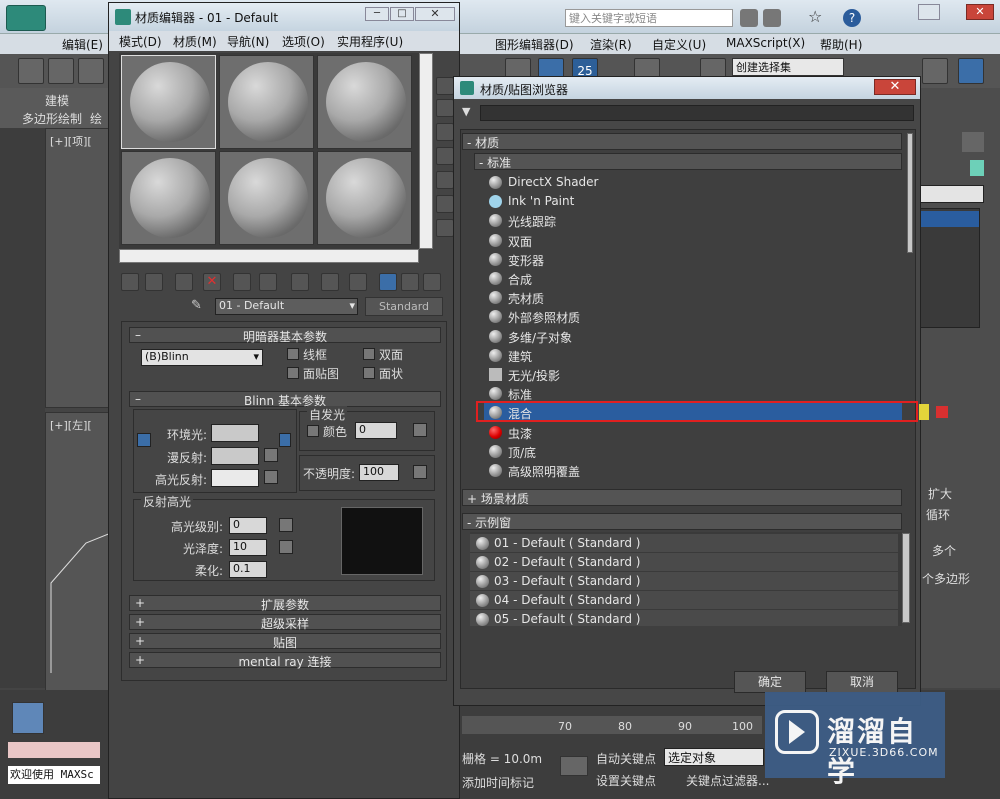 The height and width of the screenshot is (799, 1000). Describe the element at coordinates (248, 41) in the screenshot. I see `menu-navigation: 导航(N)` at that location.